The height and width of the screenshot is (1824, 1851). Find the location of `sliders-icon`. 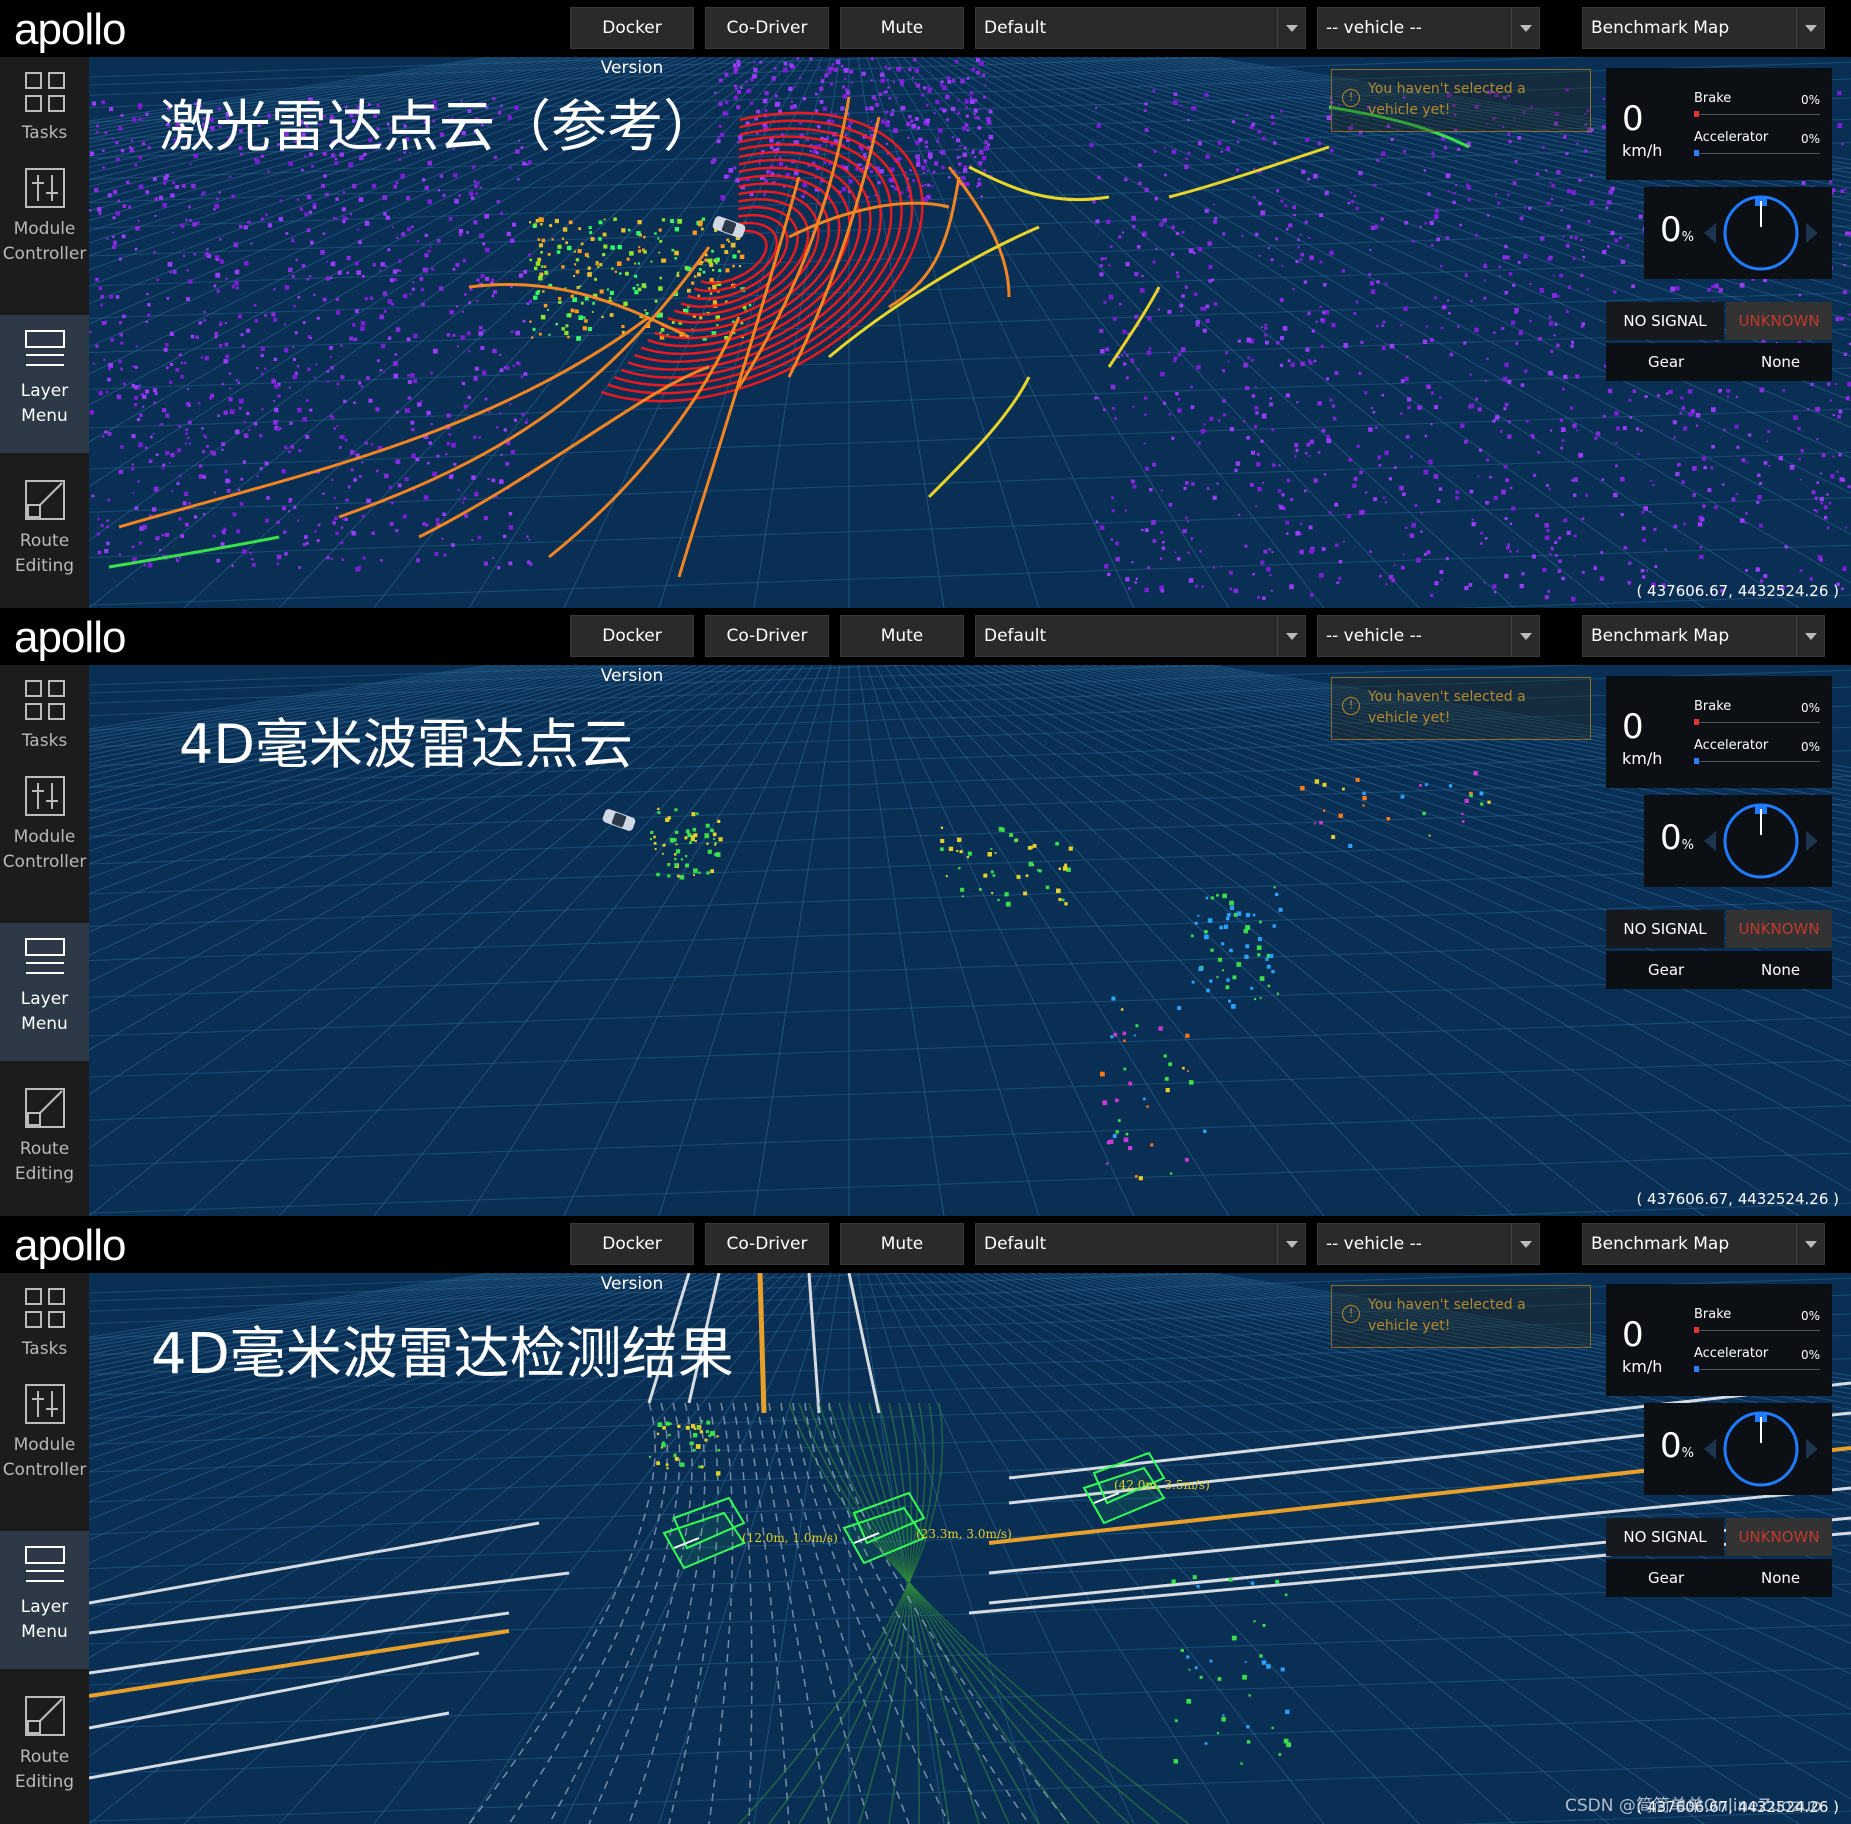

sliders-icon is located at coordinates (44, 1404).